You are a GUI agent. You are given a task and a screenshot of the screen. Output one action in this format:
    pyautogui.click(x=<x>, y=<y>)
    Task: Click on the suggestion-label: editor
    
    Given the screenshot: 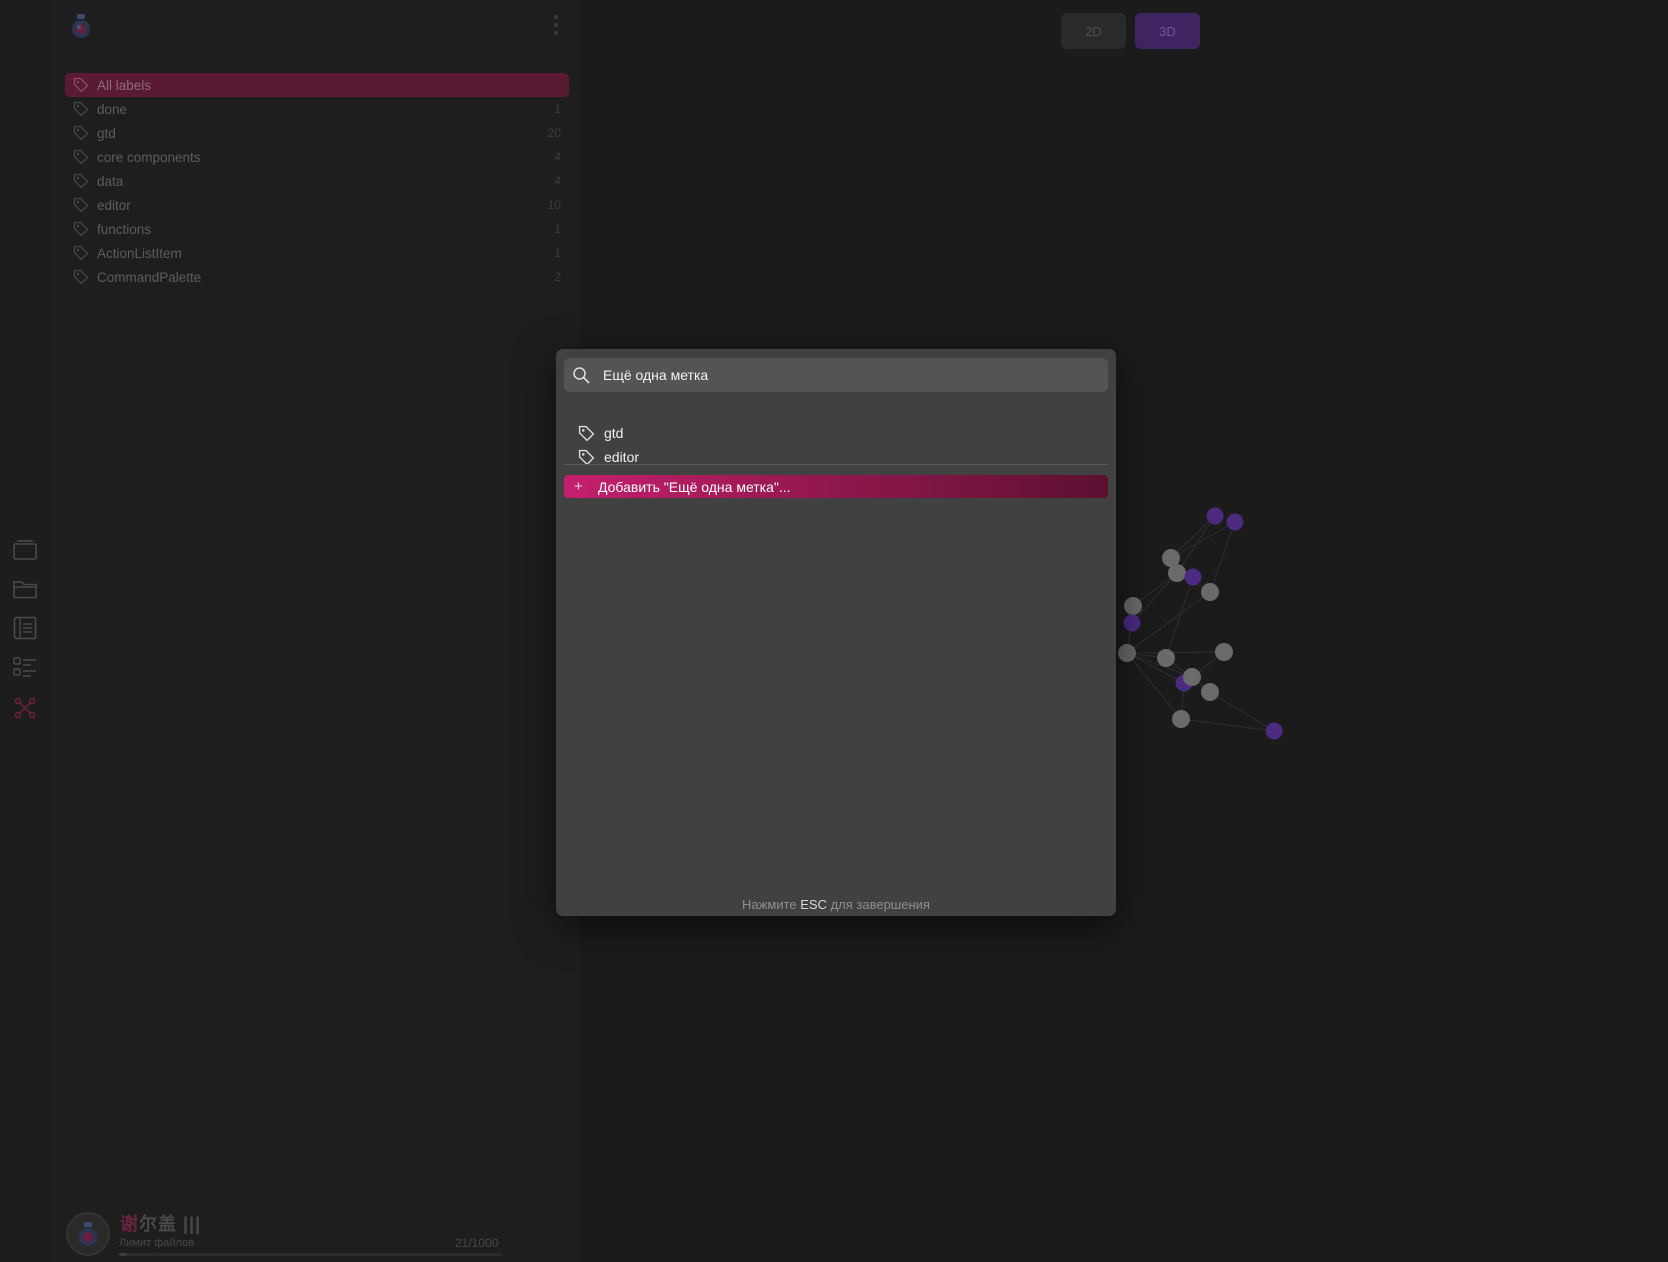 What is the action you would take?
    pyautogui.click(x=622, y=457)
    